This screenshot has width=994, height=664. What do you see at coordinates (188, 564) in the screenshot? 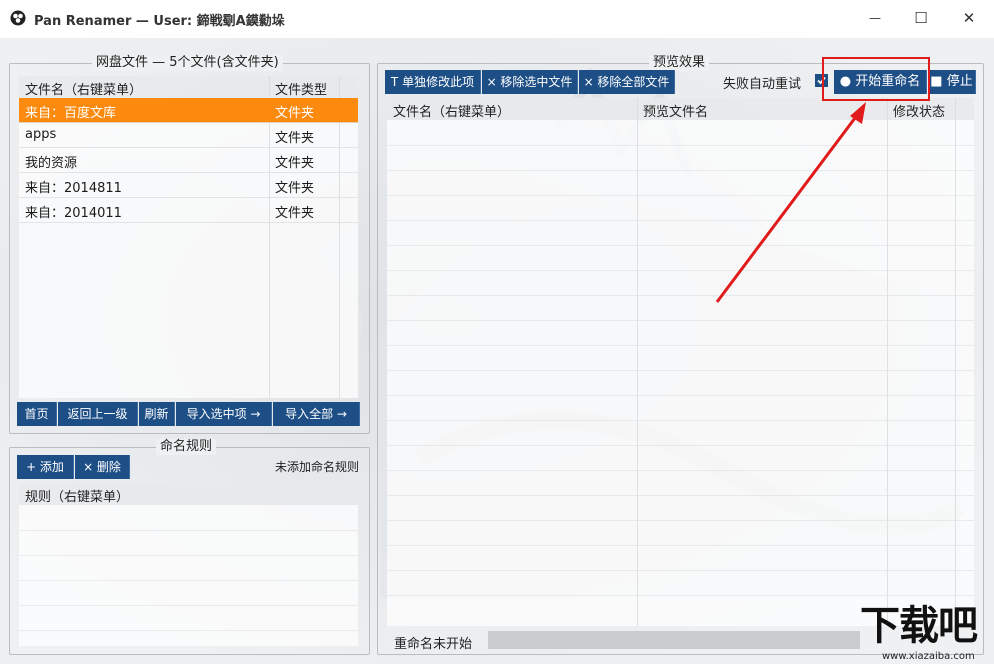
I see `rules-table: 规则（右键菜单）` at bounding box center [188, 564].